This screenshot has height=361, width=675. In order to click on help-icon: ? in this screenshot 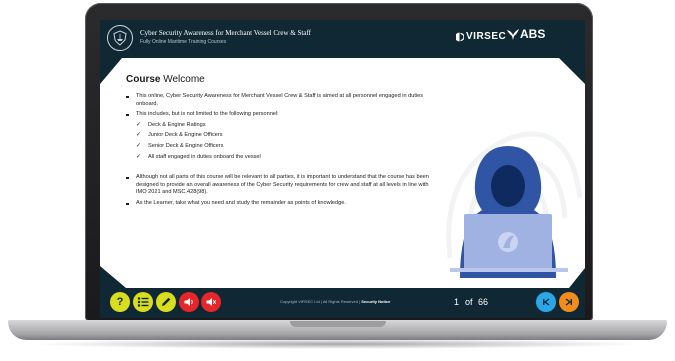, I will do `click(120, 302)`.